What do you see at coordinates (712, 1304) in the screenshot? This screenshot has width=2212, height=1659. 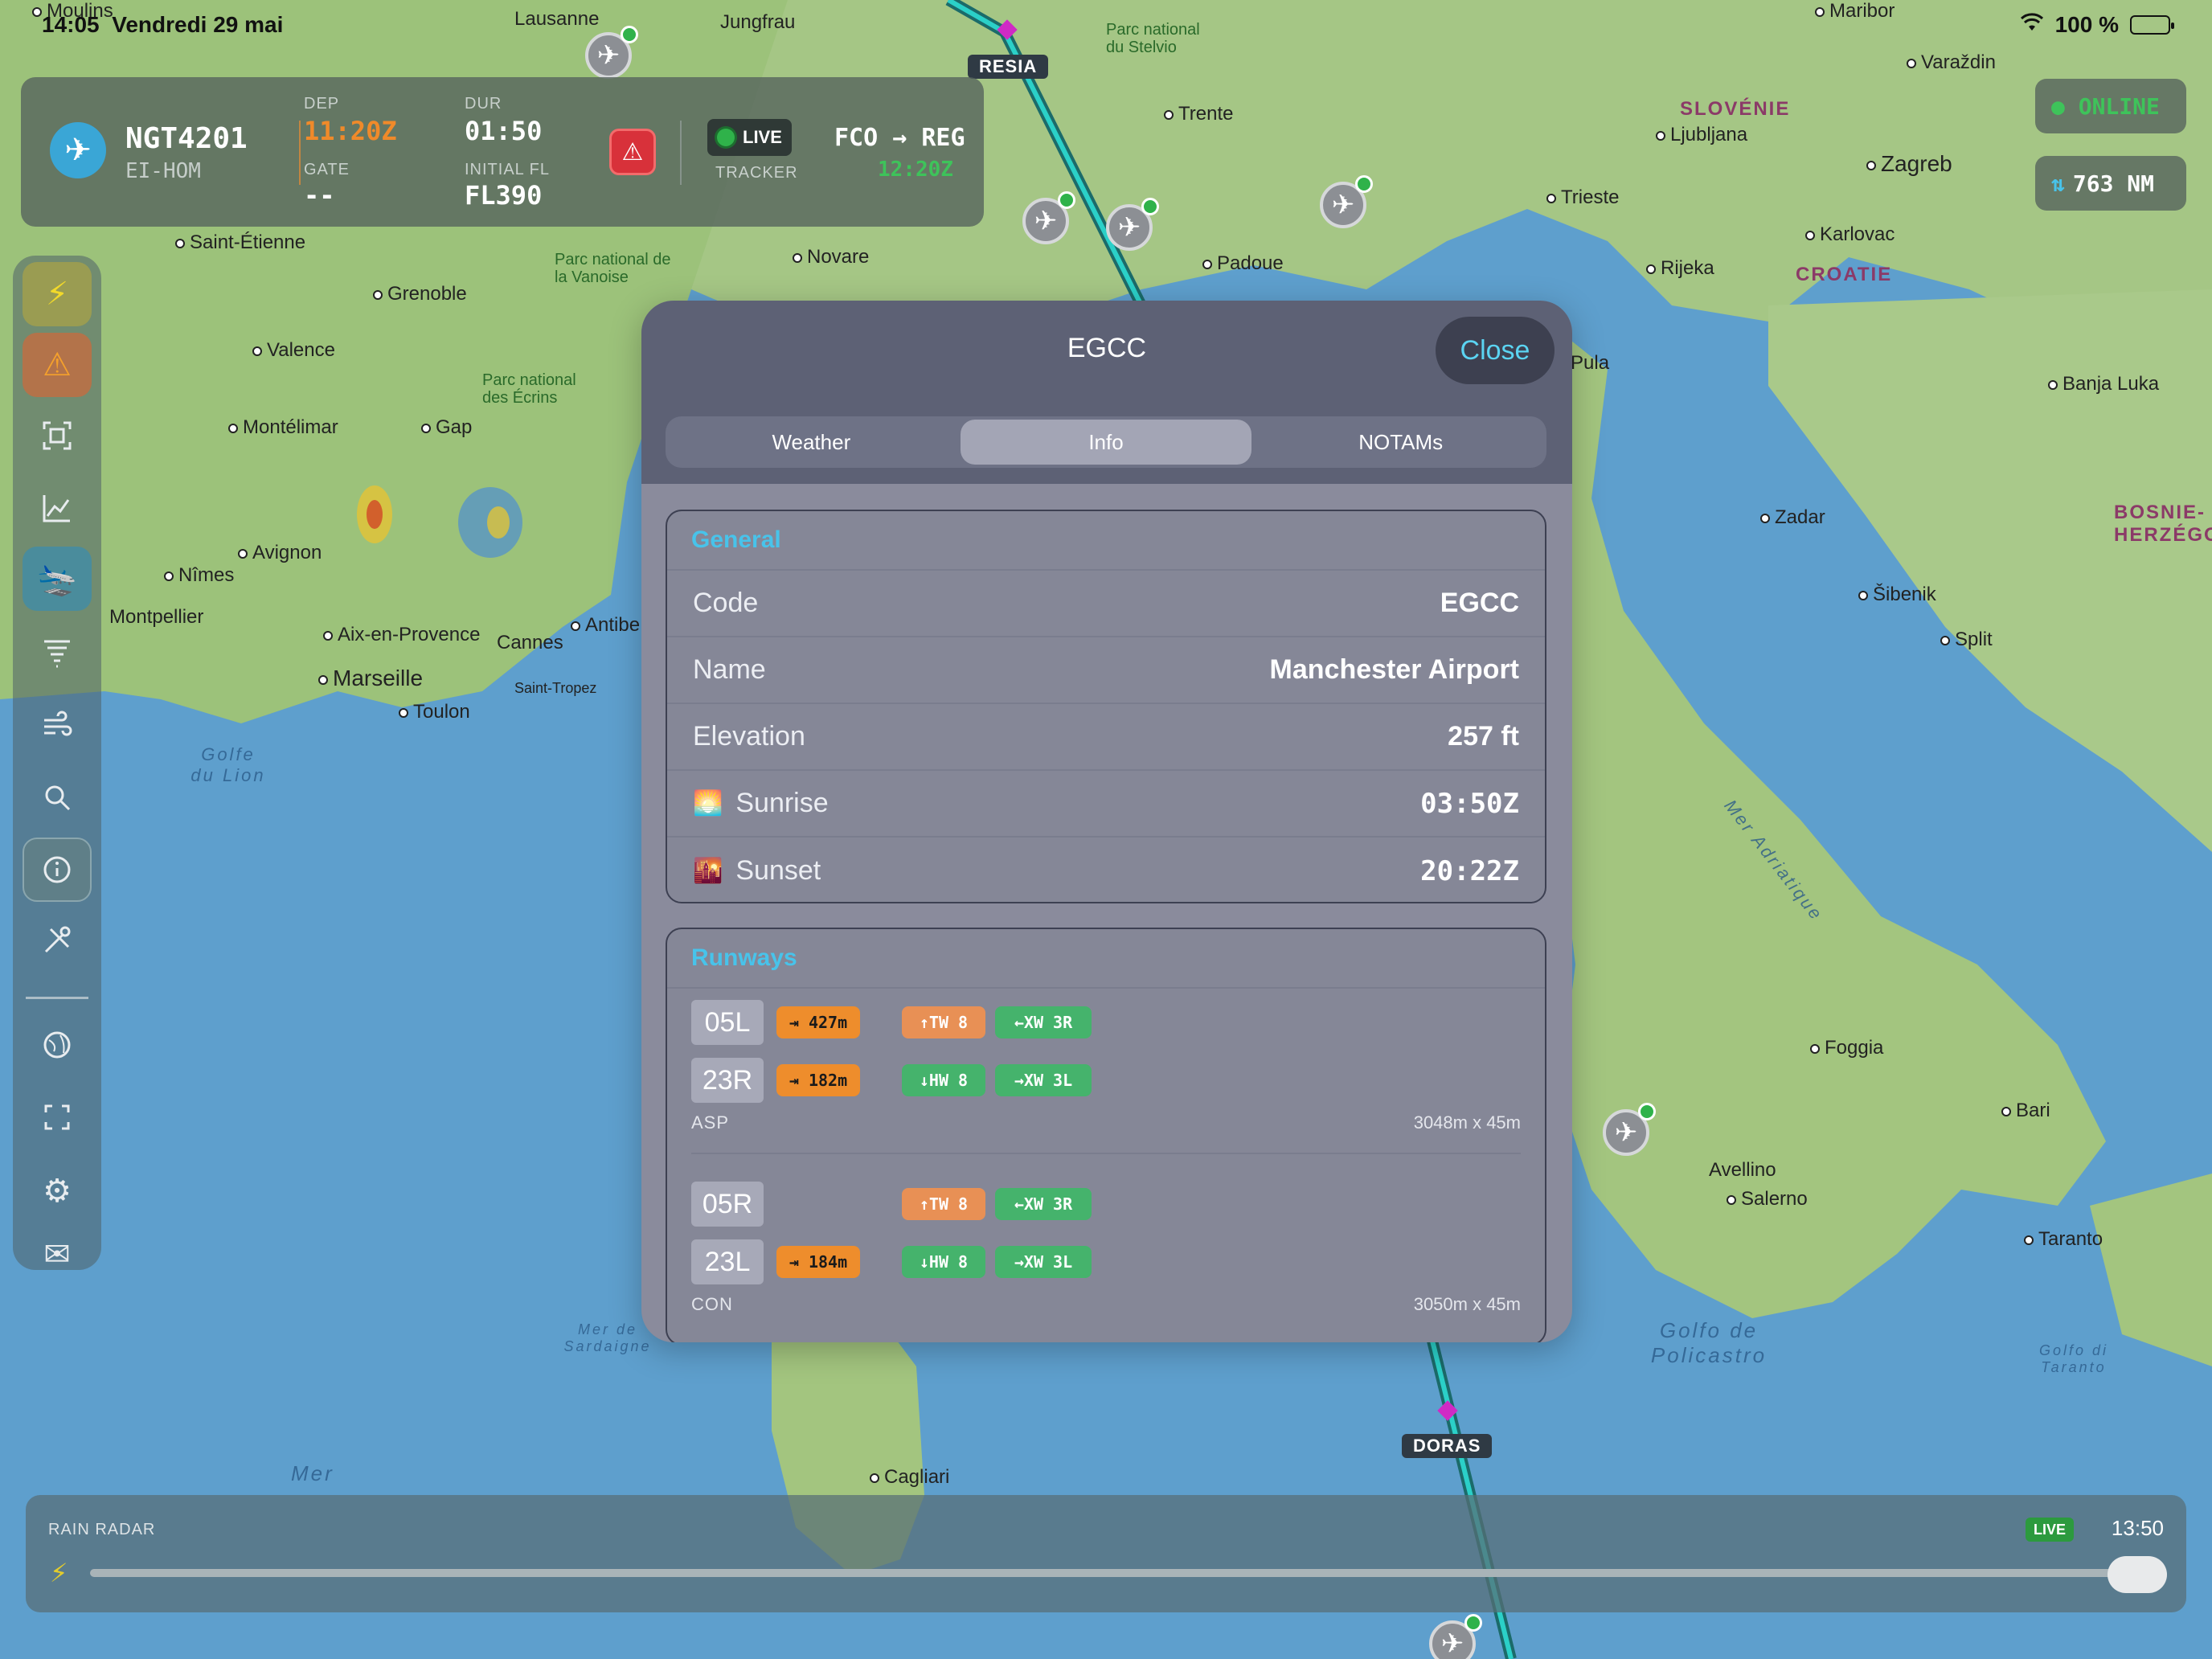 I see `runway-surface: CON` at bounding box center [712, 1304].